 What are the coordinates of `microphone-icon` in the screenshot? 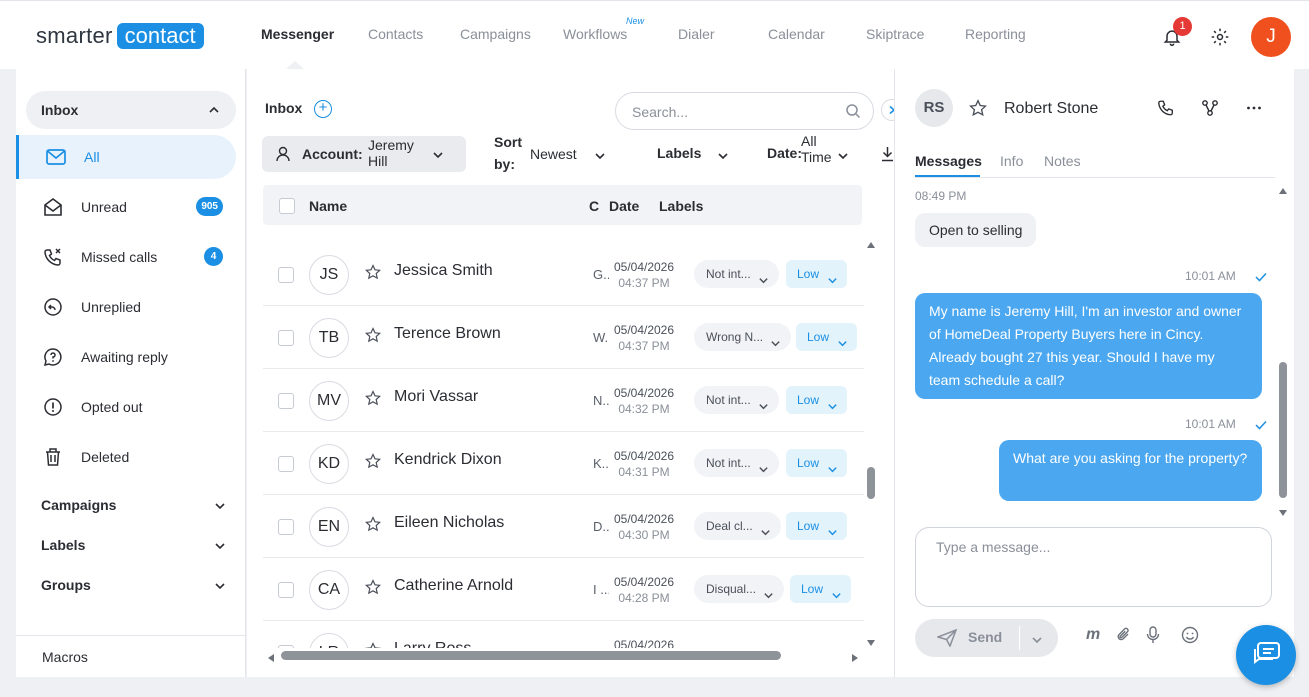 It's located at (1153, 636).